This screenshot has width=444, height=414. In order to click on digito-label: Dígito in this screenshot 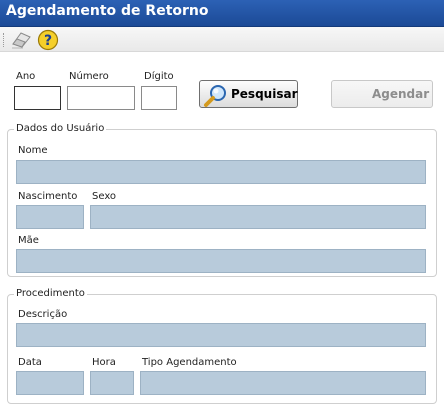, I will do `click(159, 76)`.